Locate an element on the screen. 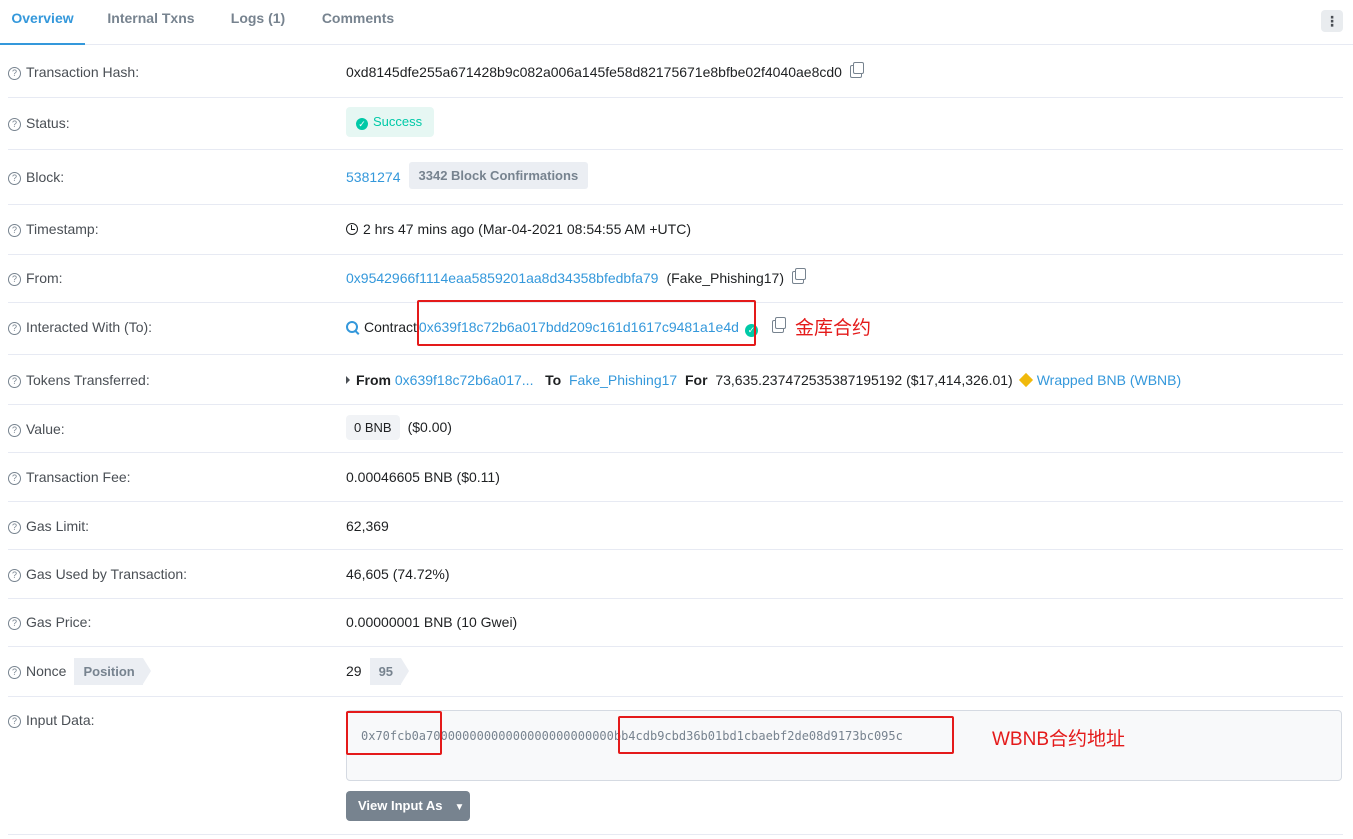 This screenshot has height=839, width=1353. block-confirmations-badge: 3342 Block Confirmations is located at coordinates (498, 175).